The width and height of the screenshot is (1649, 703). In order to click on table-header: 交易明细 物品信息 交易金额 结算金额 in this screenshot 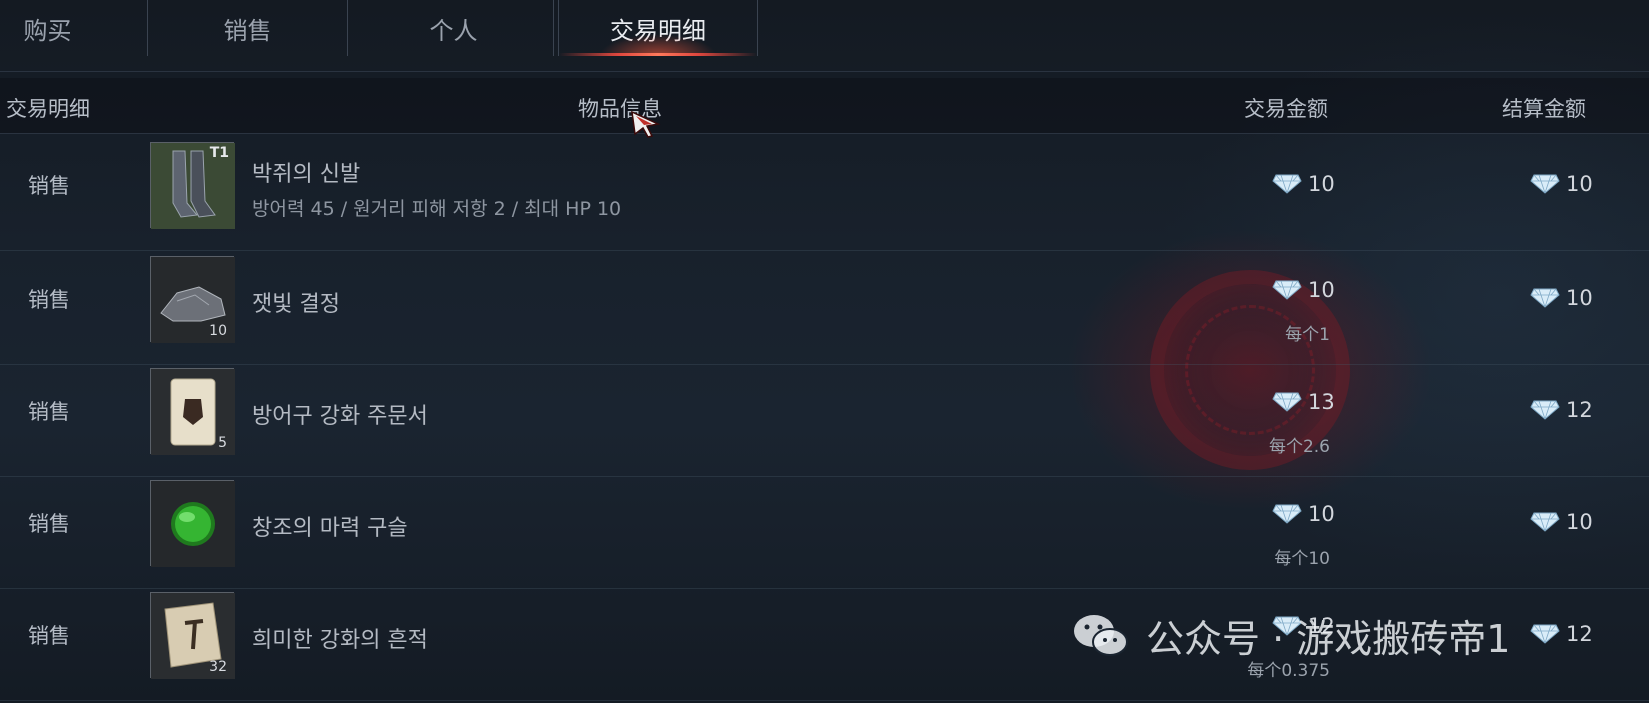, I will do `click(824, 106)`.